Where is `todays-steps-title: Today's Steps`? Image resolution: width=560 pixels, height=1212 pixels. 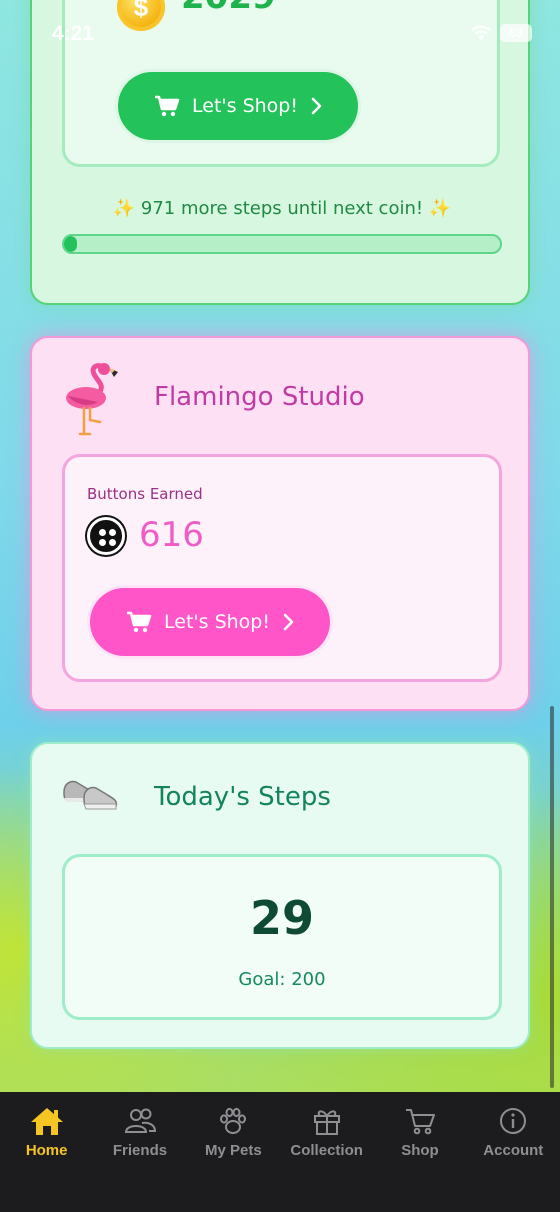 todays-steps-title: Today's Steps is located at coordinates (242, 797).